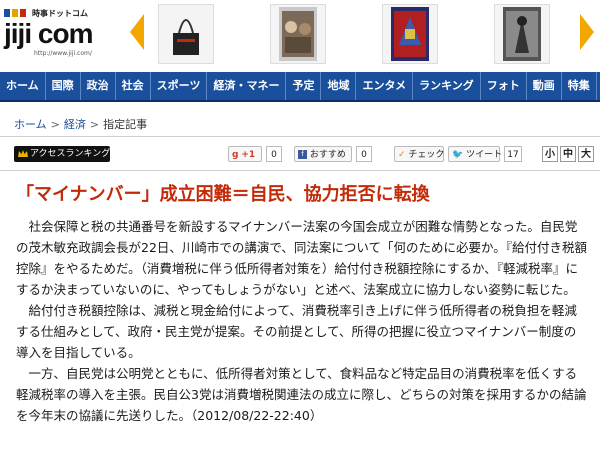 This screenshot has width=600, height=467. I want to click on carousel-prev-arrow-icon, so click(137, 32).